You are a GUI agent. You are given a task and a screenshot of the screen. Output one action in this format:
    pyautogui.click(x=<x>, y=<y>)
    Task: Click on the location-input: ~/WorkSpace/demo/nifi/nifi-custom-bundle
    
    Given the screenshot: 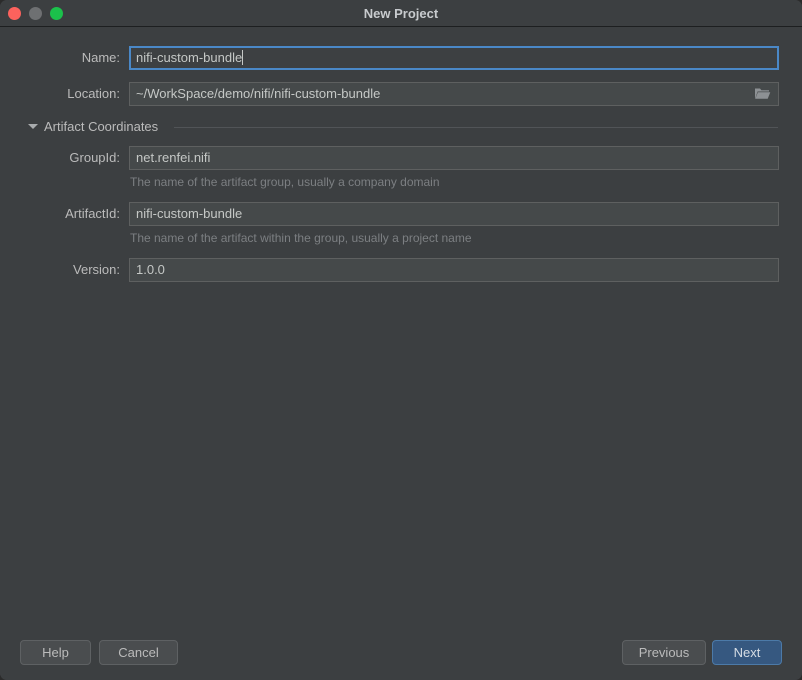 What is the action you would take?
    pyautogui.click(x=454, y=94)
    